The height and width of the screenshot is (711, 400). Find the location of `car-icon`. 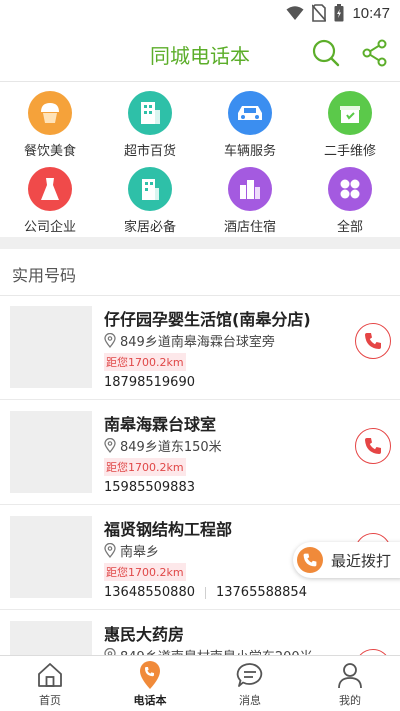

car-icon is located at coordinates (250, 113).